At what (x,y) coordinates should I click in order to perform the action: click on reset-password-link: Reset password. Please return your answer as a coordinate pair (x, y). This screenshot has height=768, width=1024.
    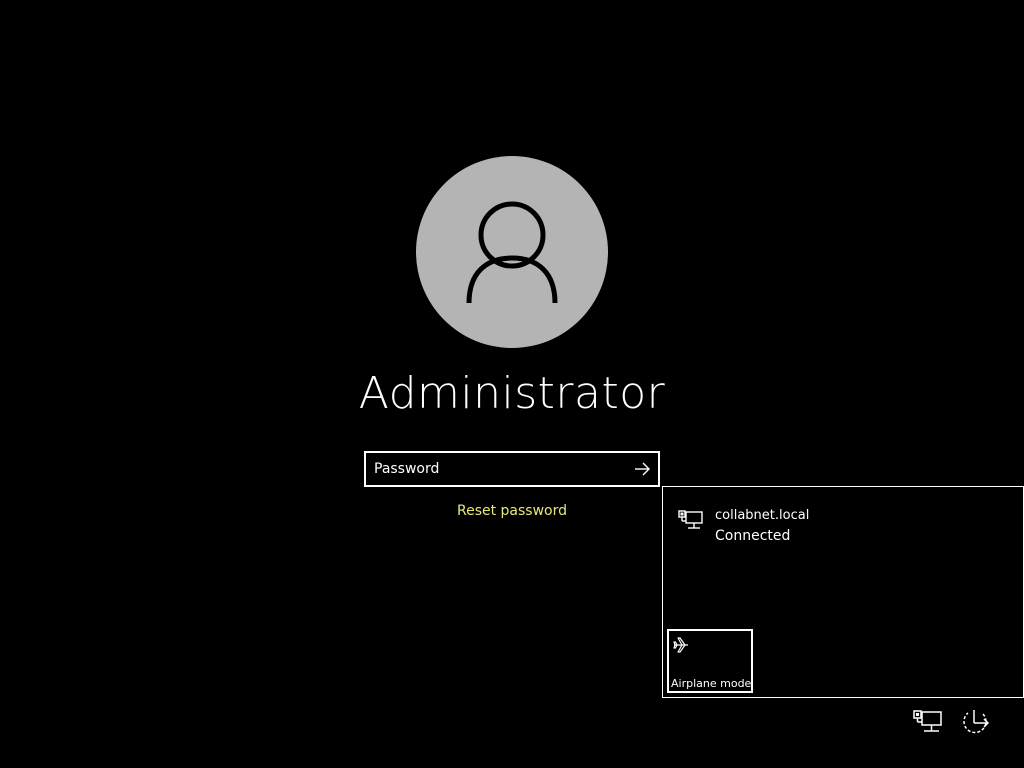
    Looking at the image, I should click on (512, 511).